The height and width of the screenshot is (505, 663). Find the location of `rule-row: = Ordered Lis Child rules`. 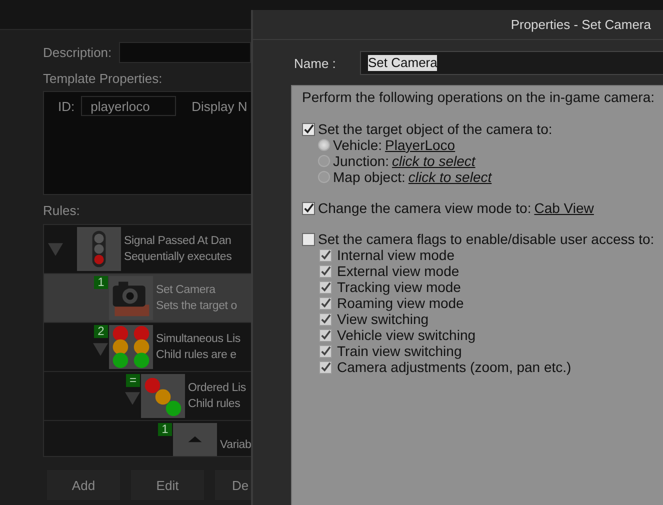

rule-row: = Ordered Lis Child rules is located at coordinates (147, 396).